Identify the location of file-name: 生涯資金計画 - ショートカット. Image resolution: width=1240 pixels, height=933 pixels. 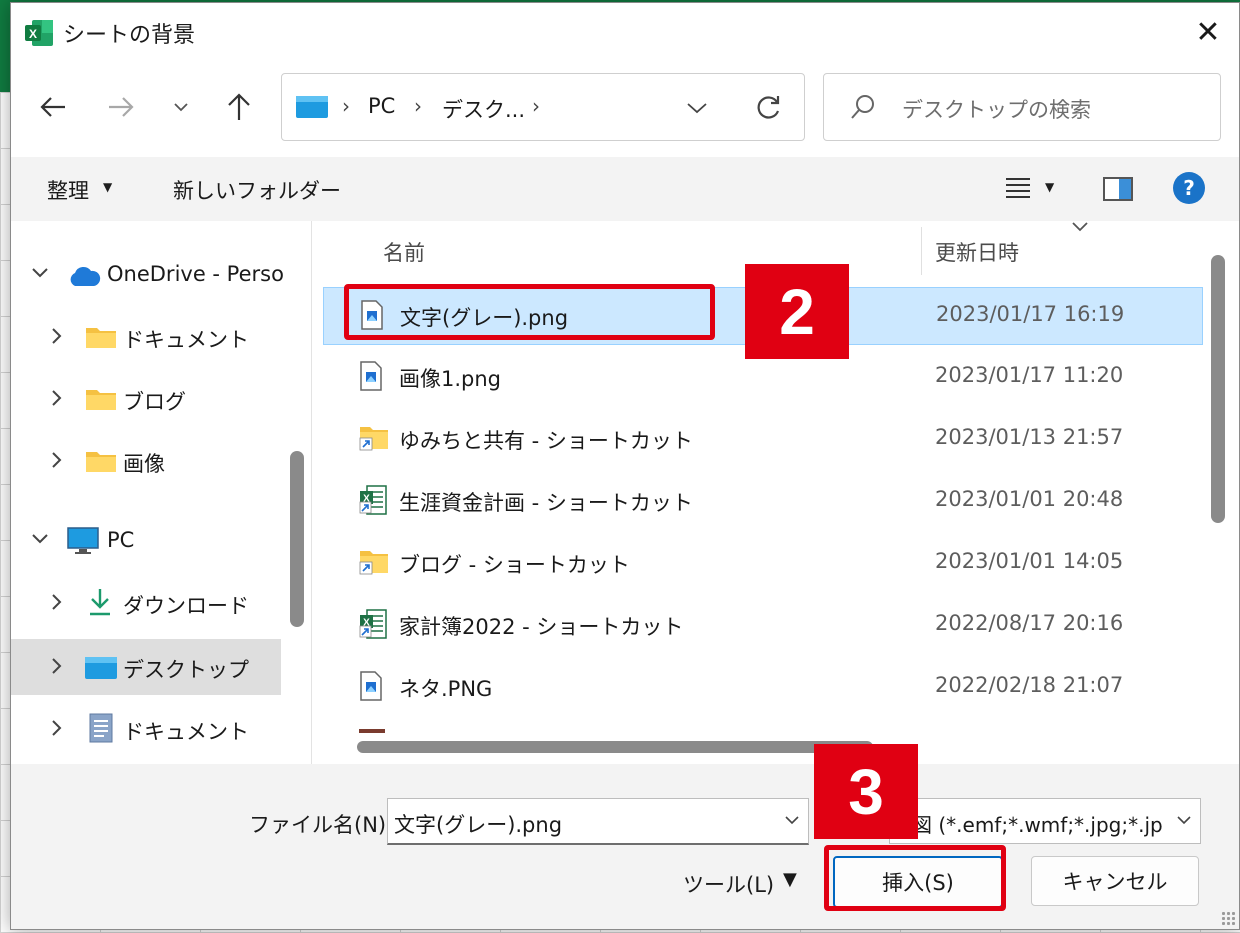
(546, 503).